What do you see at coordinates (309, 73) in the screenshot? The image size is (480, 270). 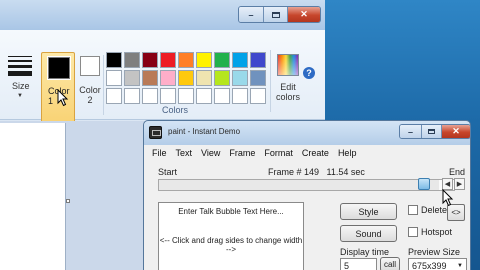 I see `help-icon: ?` at bounding box center [309, 73].